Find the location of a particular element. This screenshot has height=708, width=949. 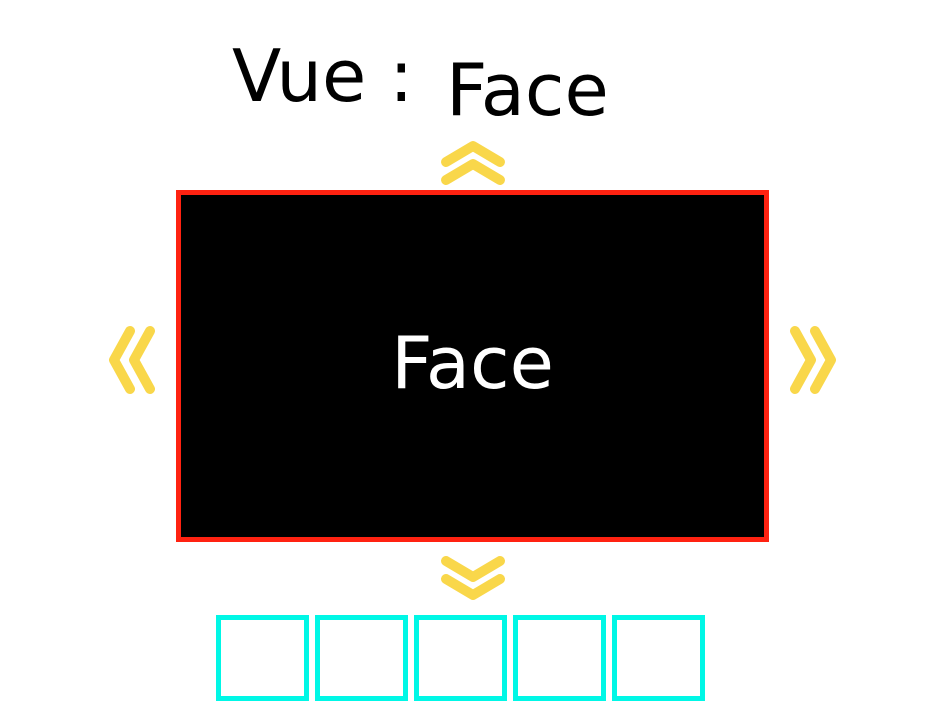

double-chevron-up-icon is located at coordinates (473, 163).